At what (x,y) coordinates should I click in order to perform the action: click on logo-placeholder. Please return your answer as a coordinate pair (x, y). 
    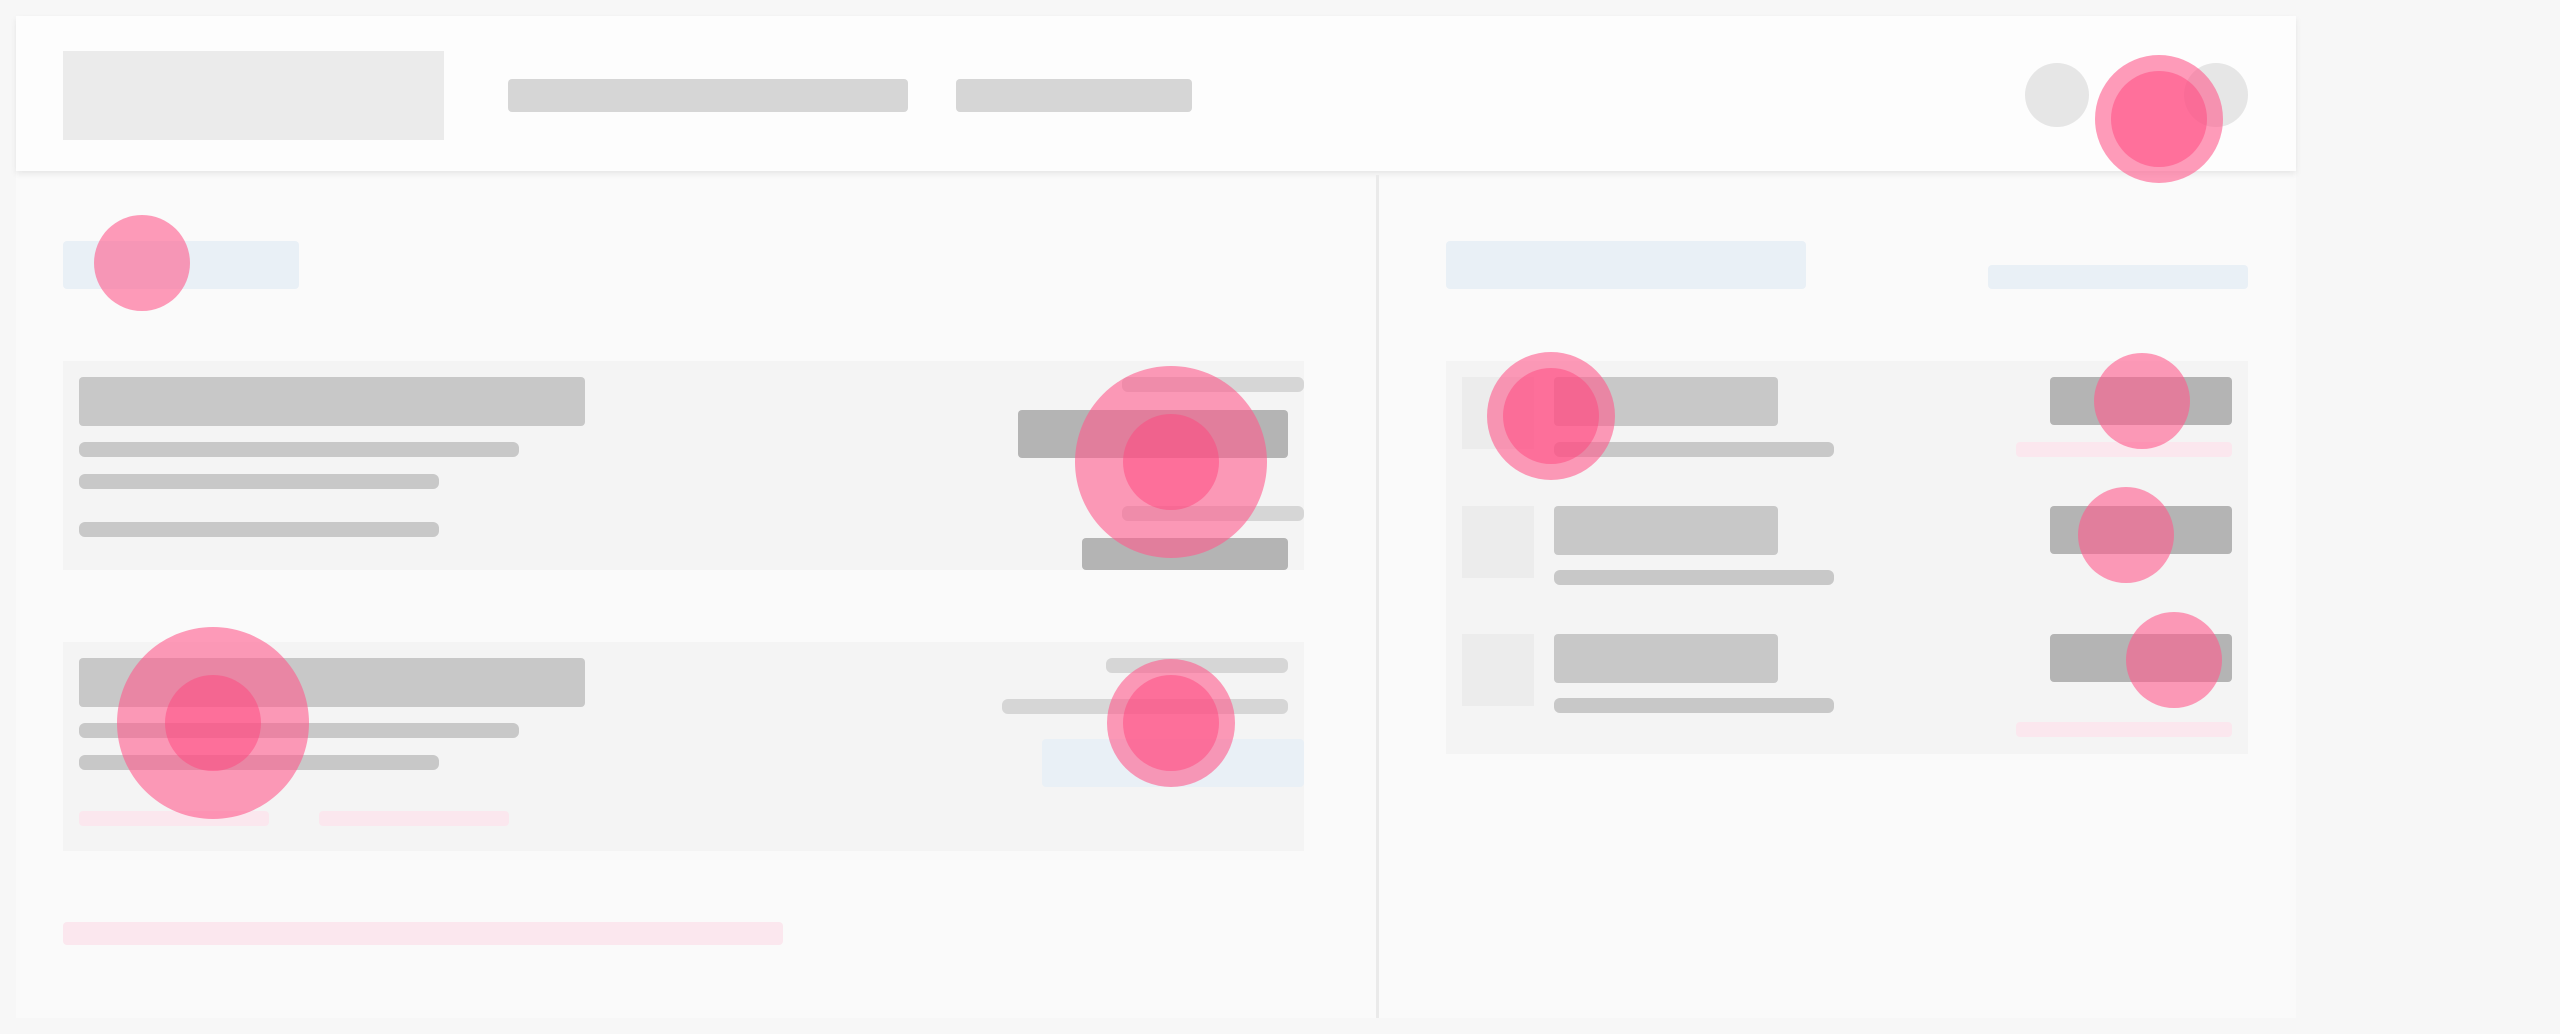
    Looking at the image, I should click on (253, 95).